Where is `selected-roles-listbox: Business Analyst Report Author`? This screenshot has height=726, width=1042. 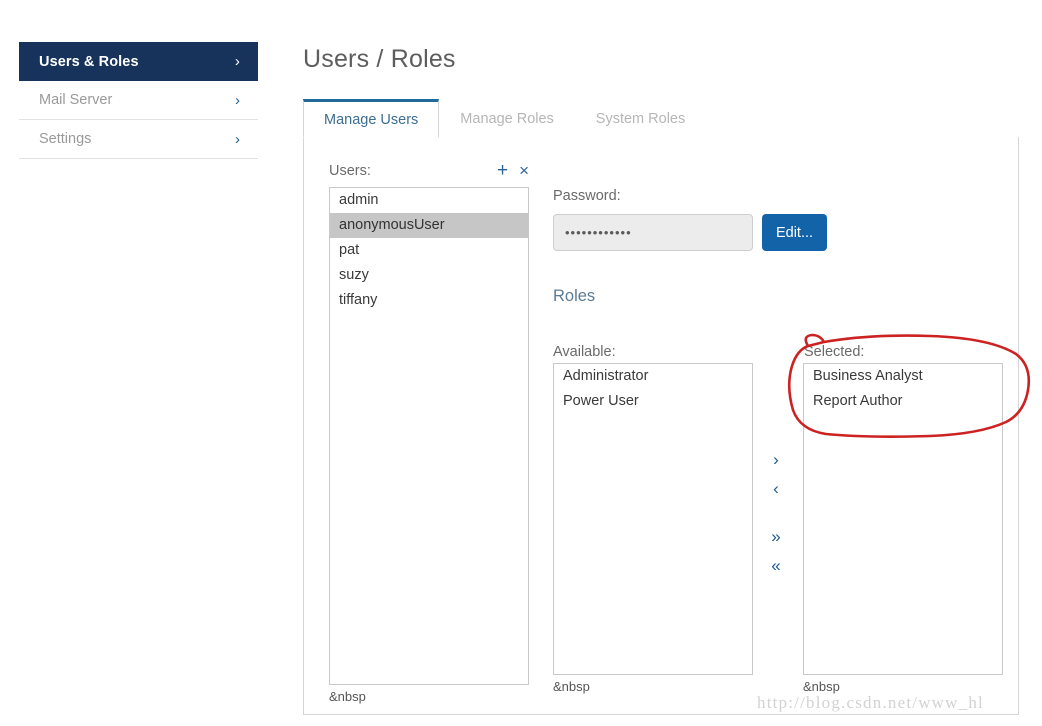 selected-roles-listbox: Business Analyst Report Author is located at coordinates (903, 519).